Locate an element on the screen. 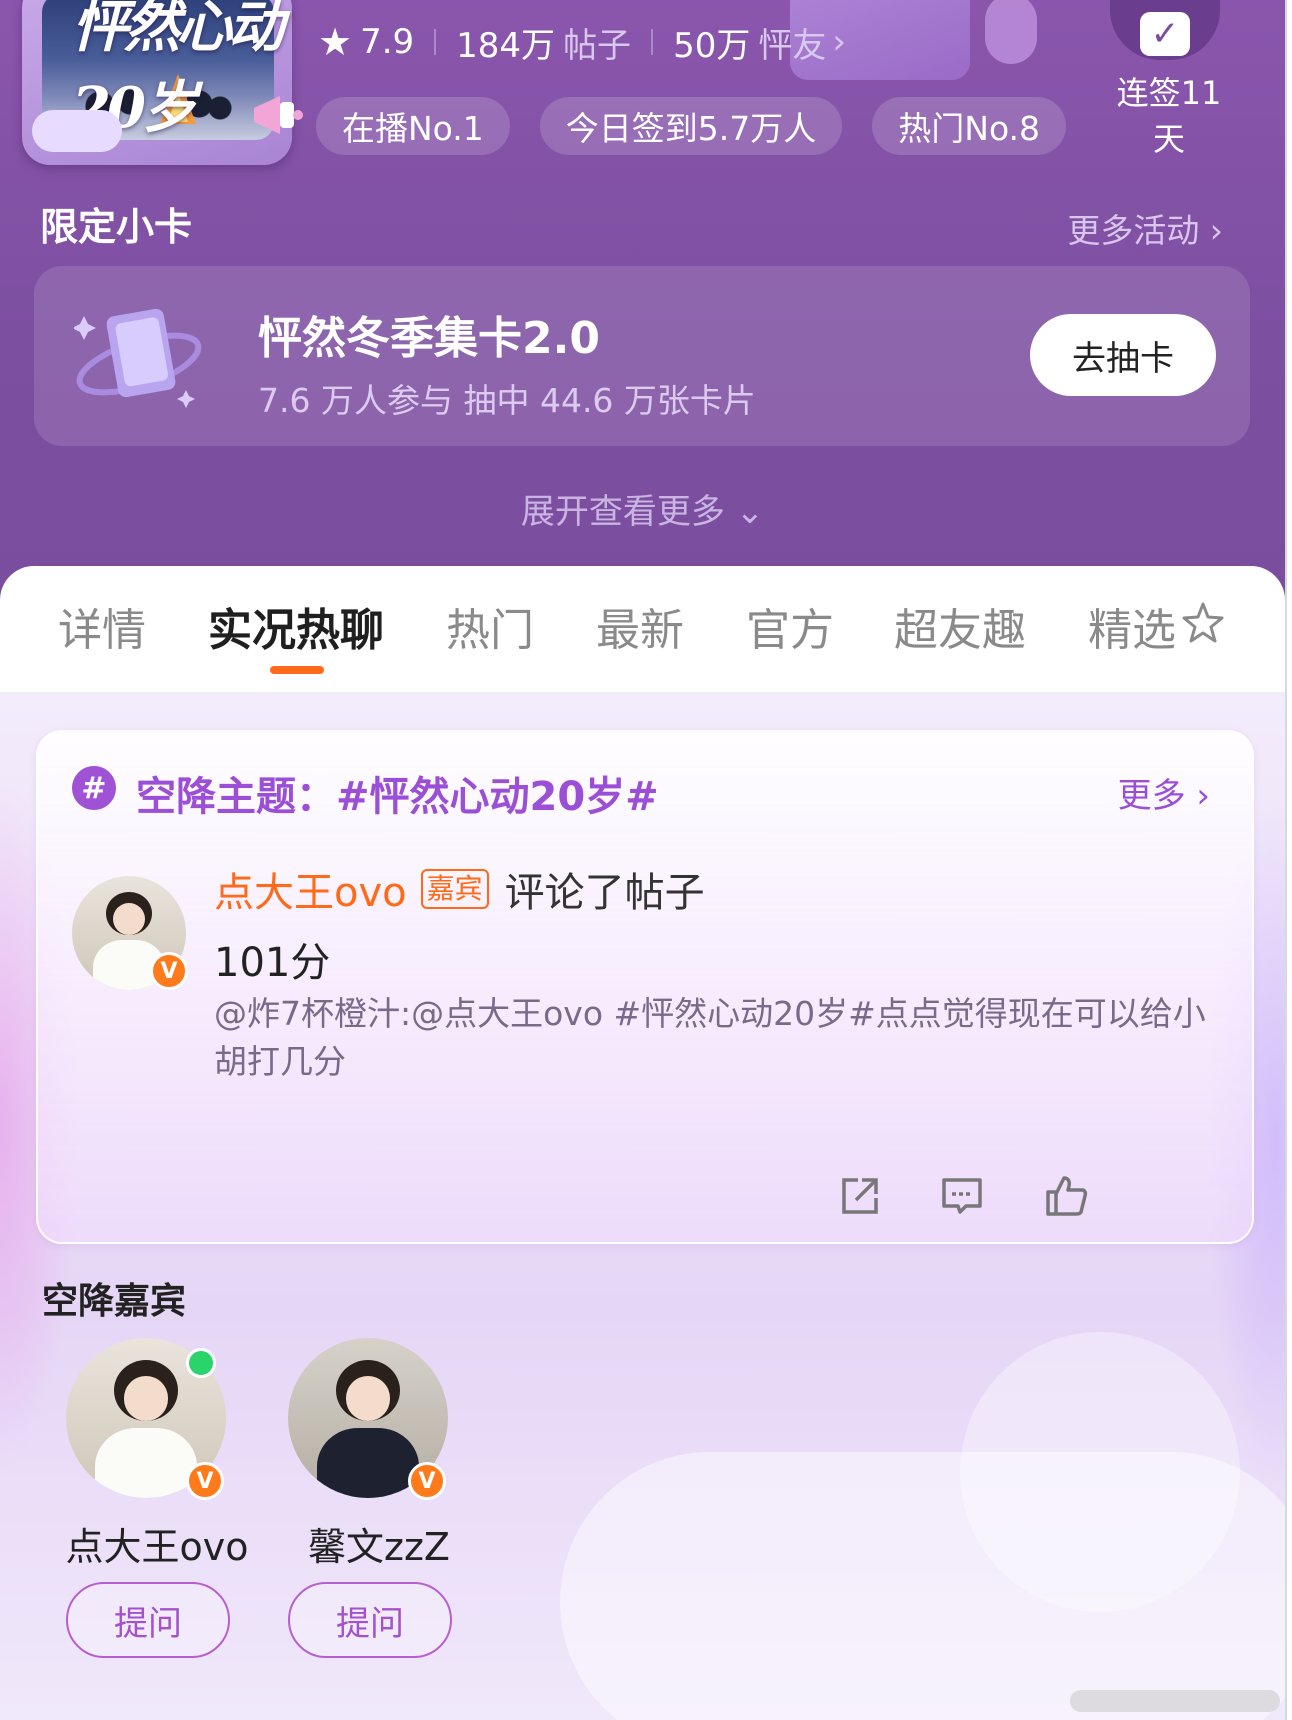  active-tab-indicator is located at coordinates (297, 670).